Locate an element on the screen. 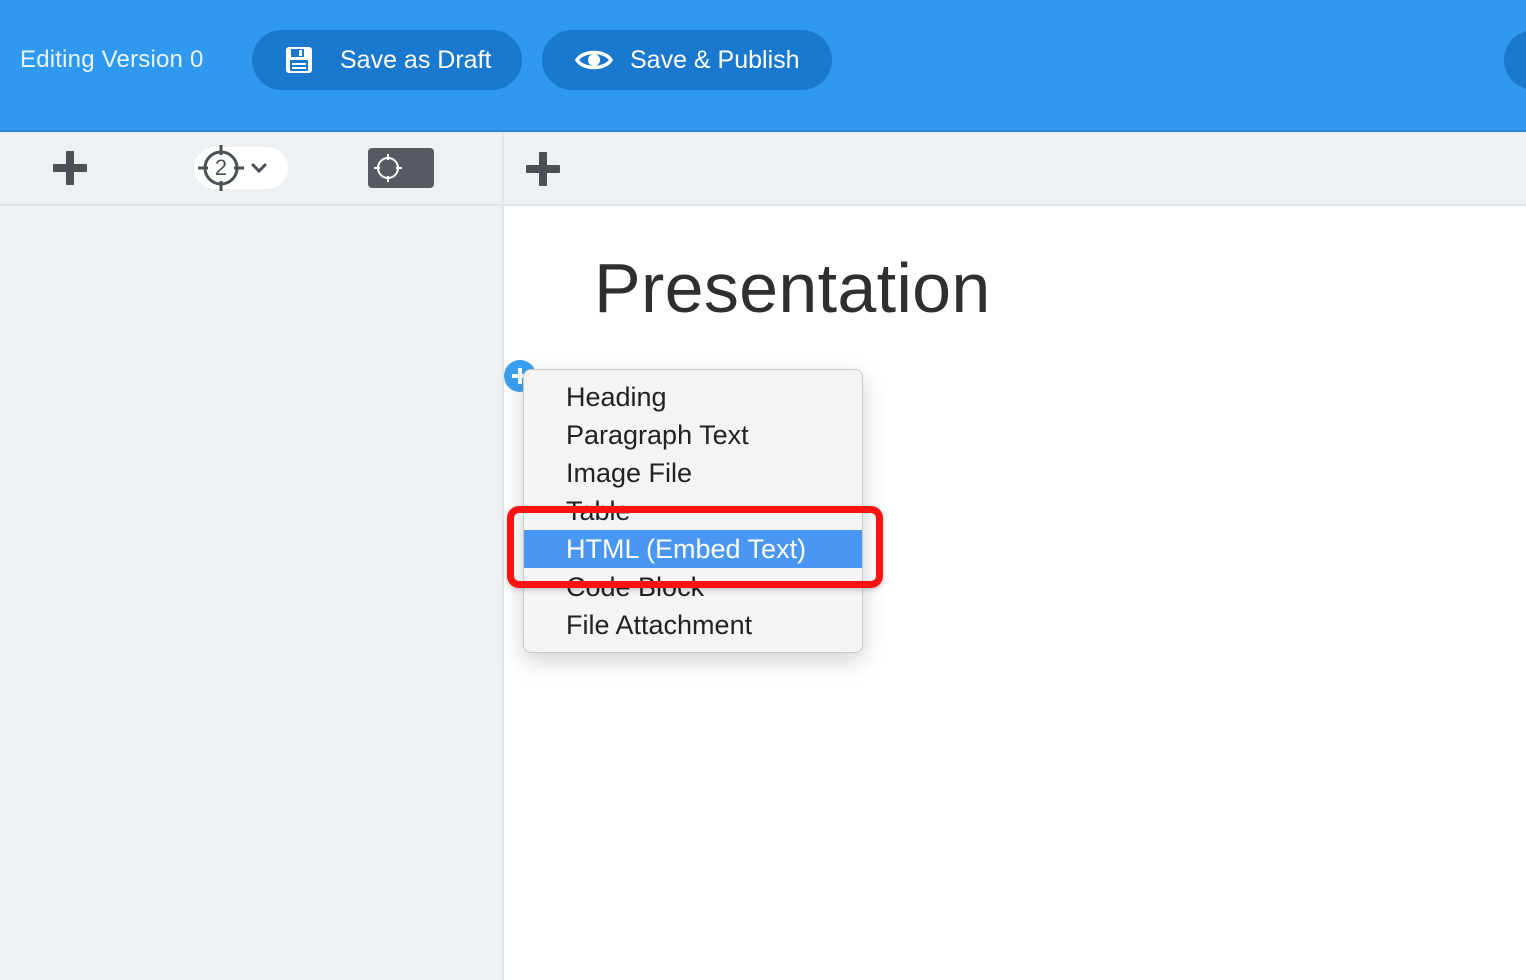  chevron-down-icon is located at coordinates (259, 168).